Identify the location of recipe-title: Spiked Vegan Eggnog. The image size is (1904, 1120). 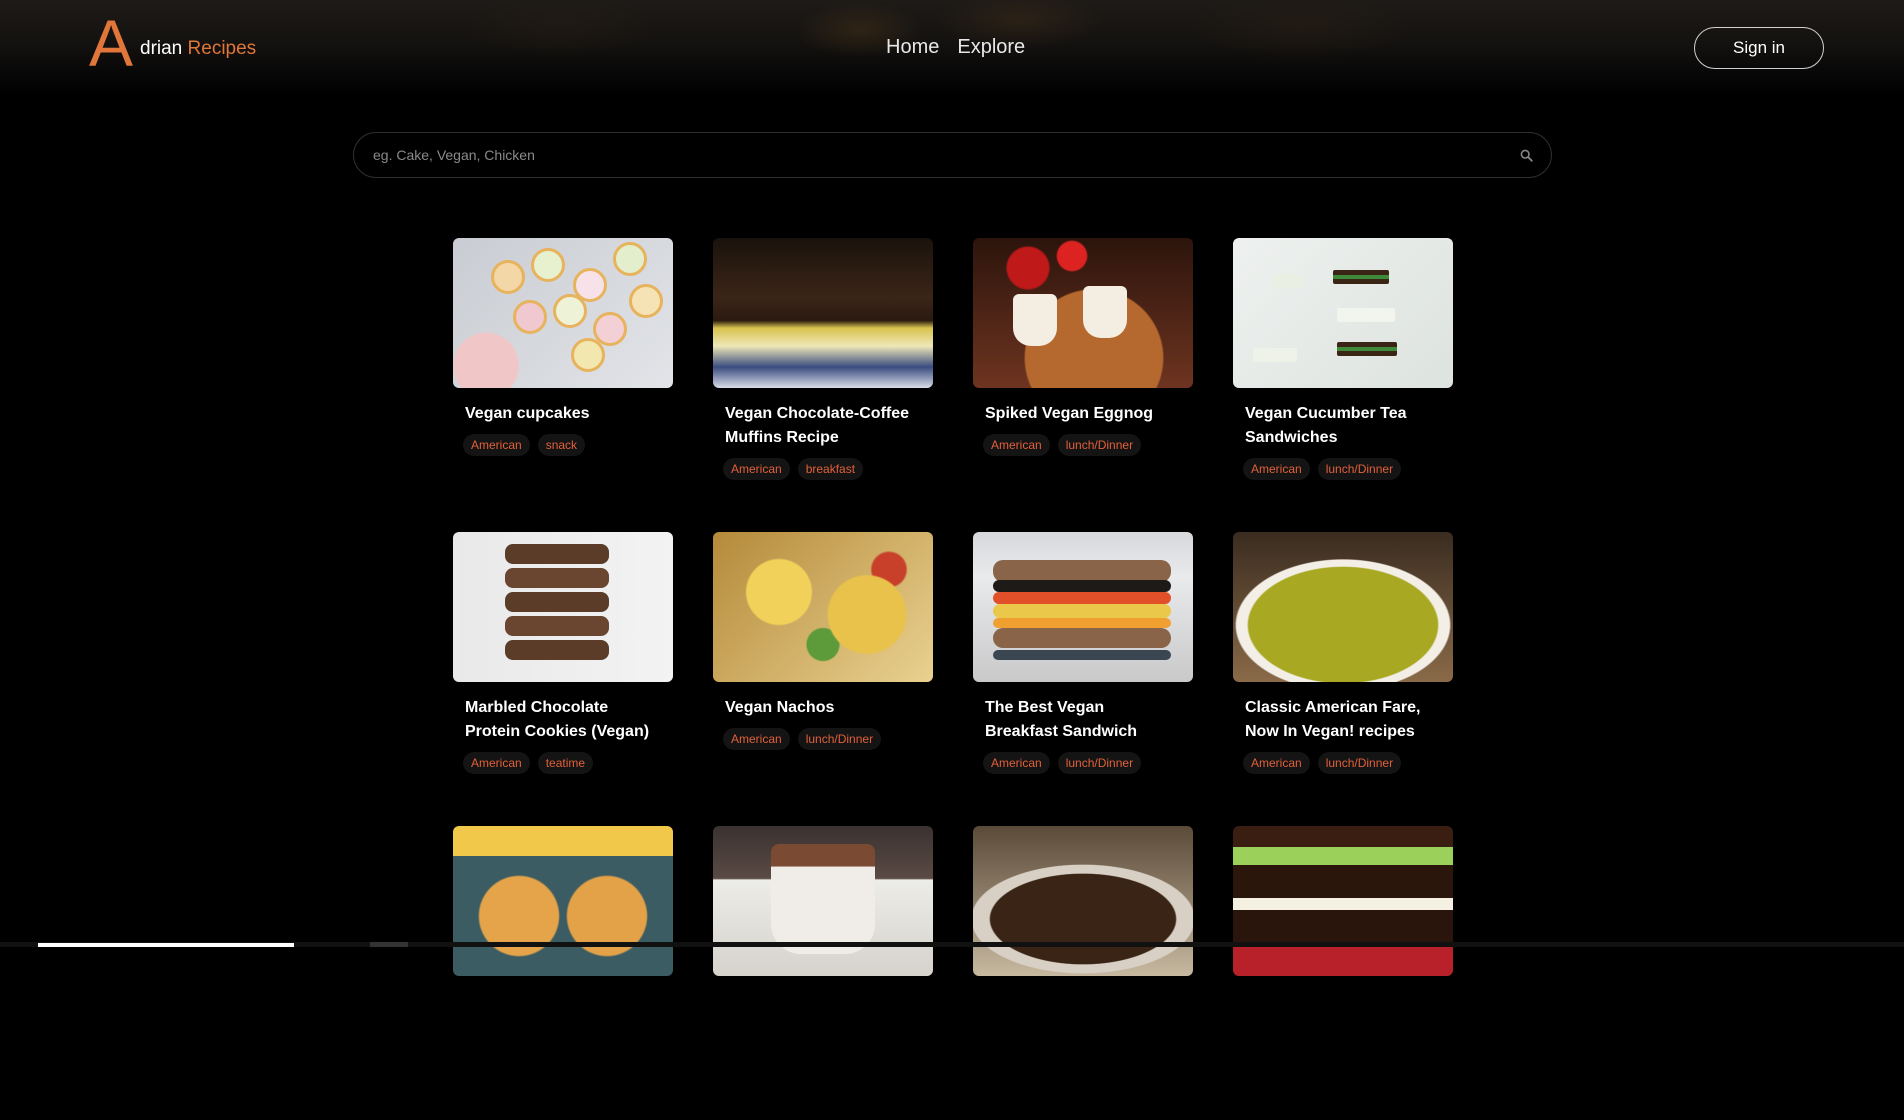
(1069, 413).